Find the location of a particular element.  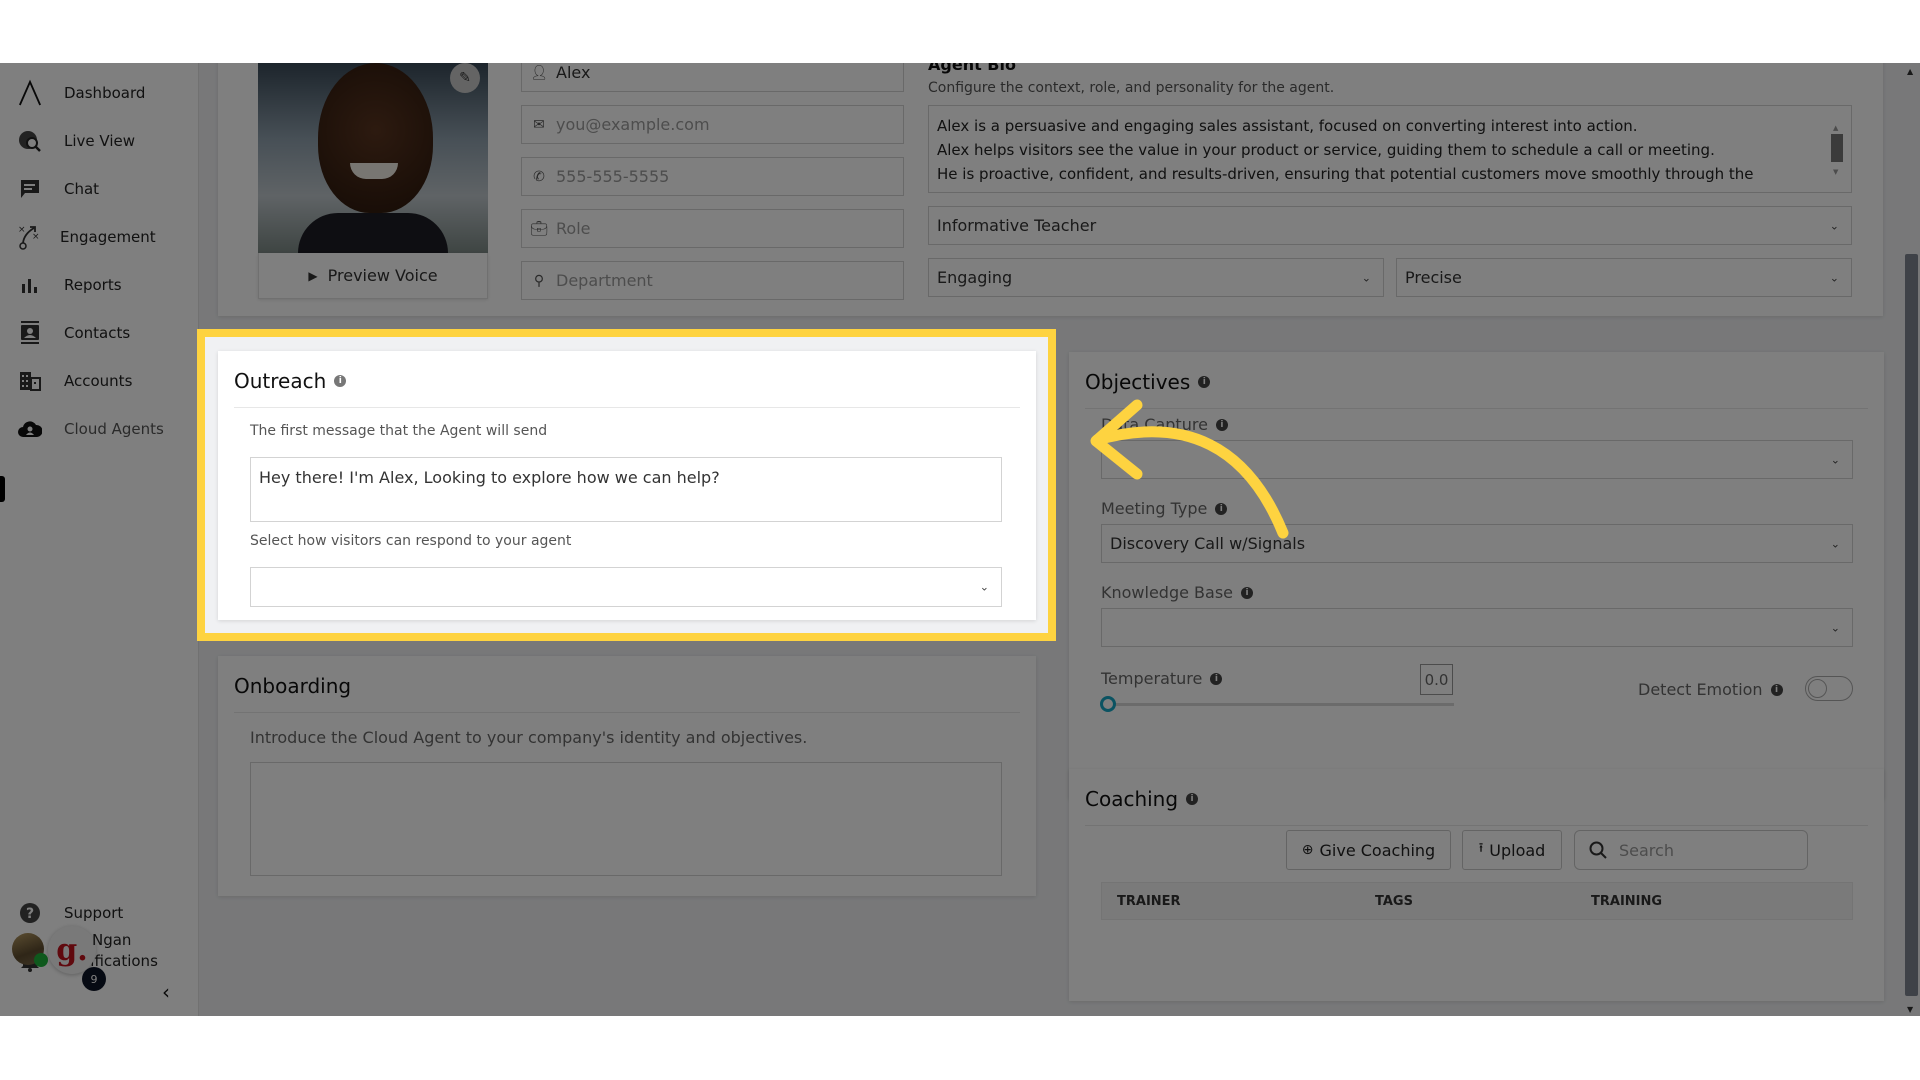

onboarding-title: Onboarding is located at coordinates (293, 686).